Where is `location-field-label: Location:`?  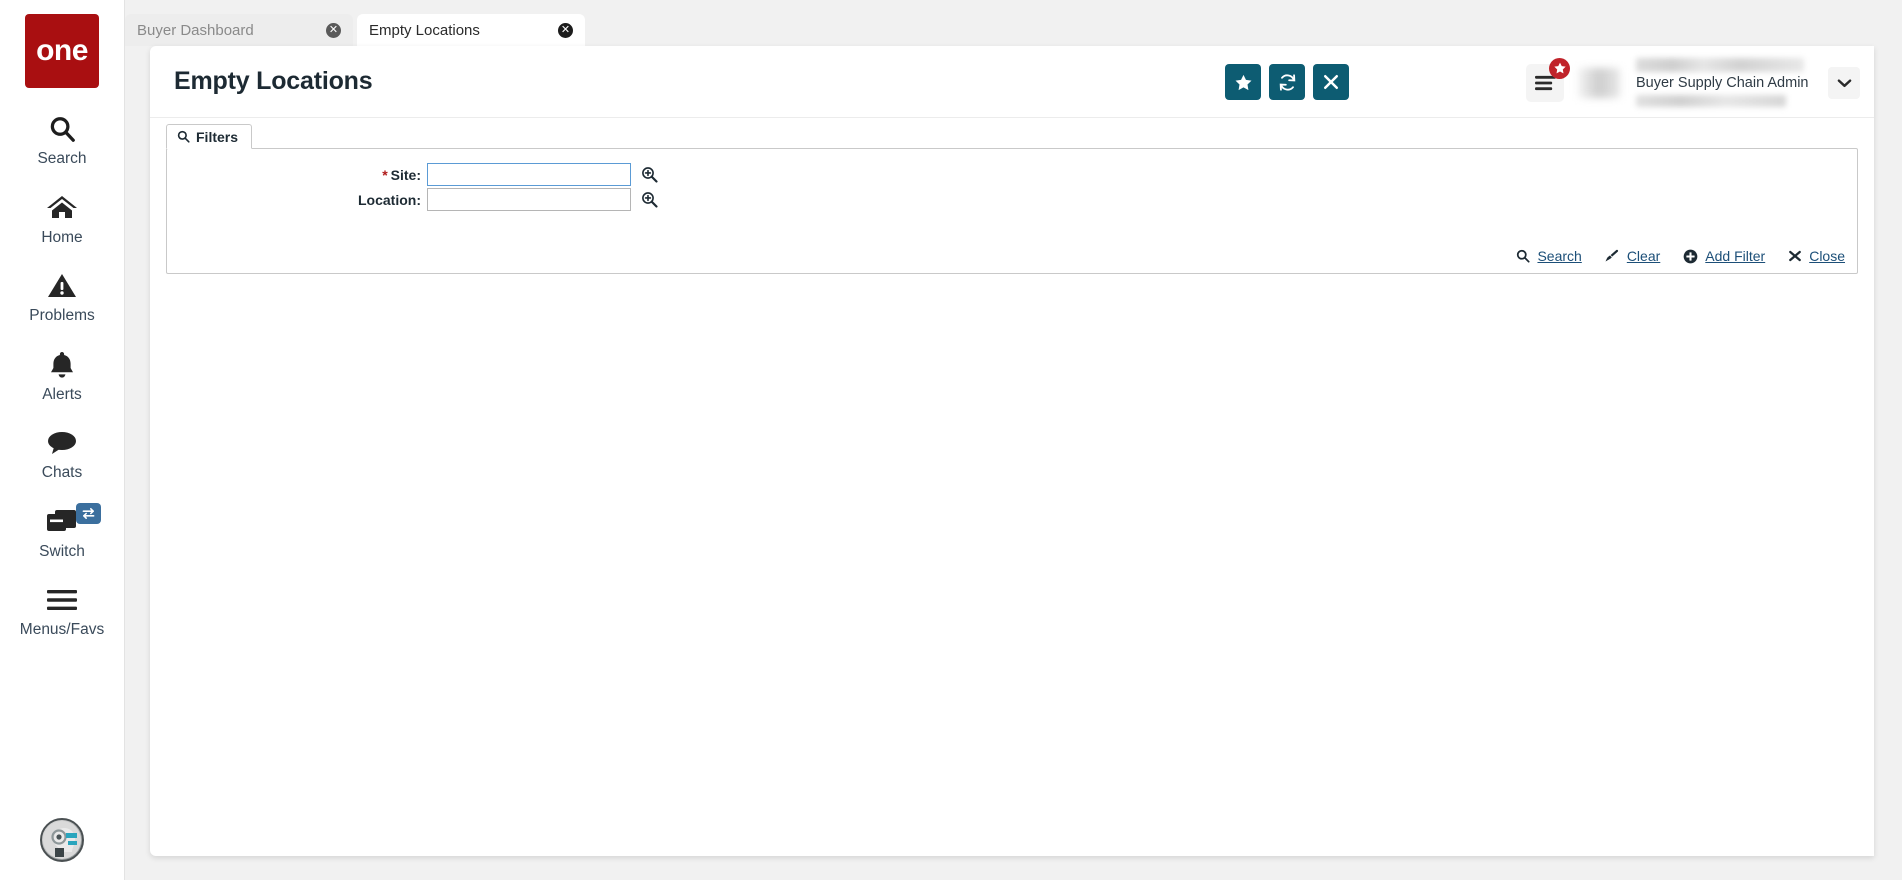
location-field-label: Location: is located at coordinates (297, 200).